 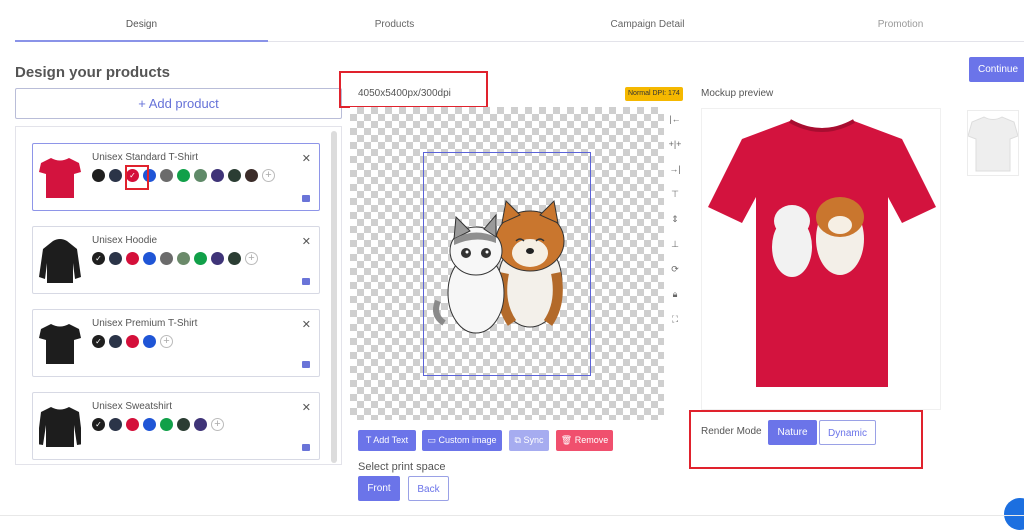 What do you see at coordinates (132, 406) in the screenshot?
I see `product-name: Unisex Sweatshirt` at bounding box center [132, 406].